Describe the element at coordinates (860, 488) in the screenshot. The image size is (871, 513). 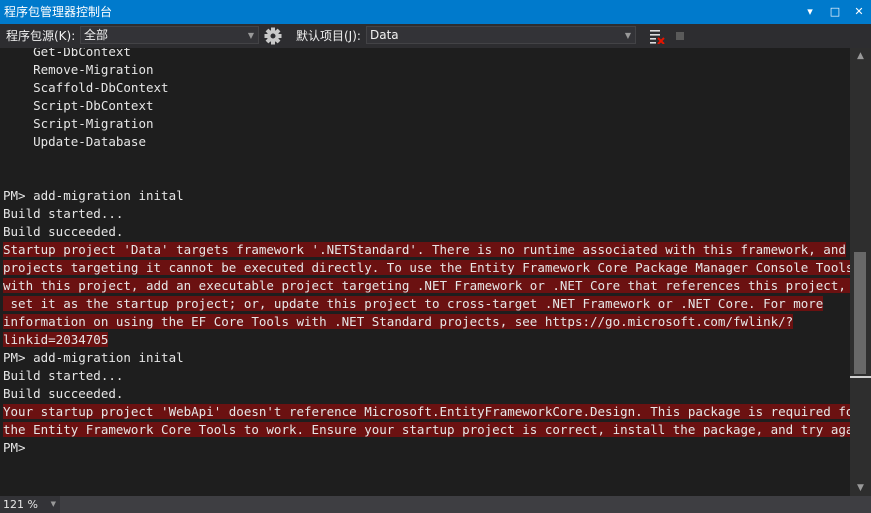
I see `scroll-down-icon: ▼` at that location.